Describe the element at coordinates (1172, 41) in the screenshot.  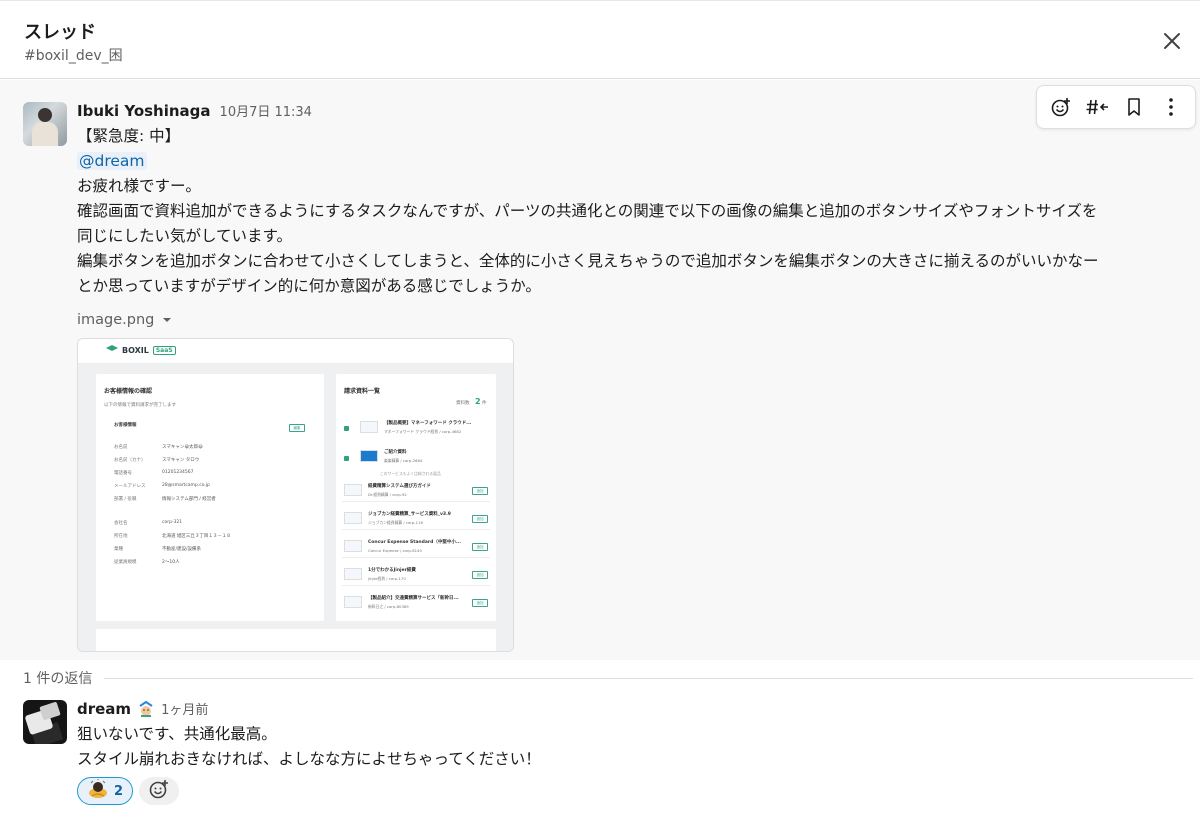
I see `close-icon` at that location.